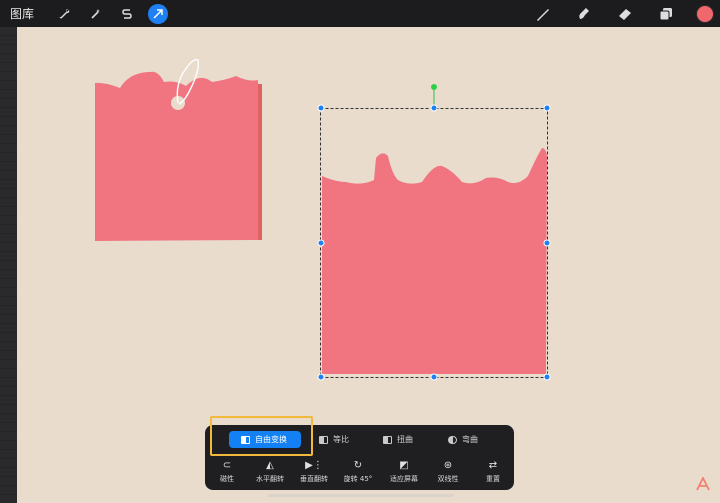 This screenshot has width=720, height=503. What do you see at coordinates (703, 484) in the screenshot?
I see `procreate-logo-icon` at bounding box center [703, 484].